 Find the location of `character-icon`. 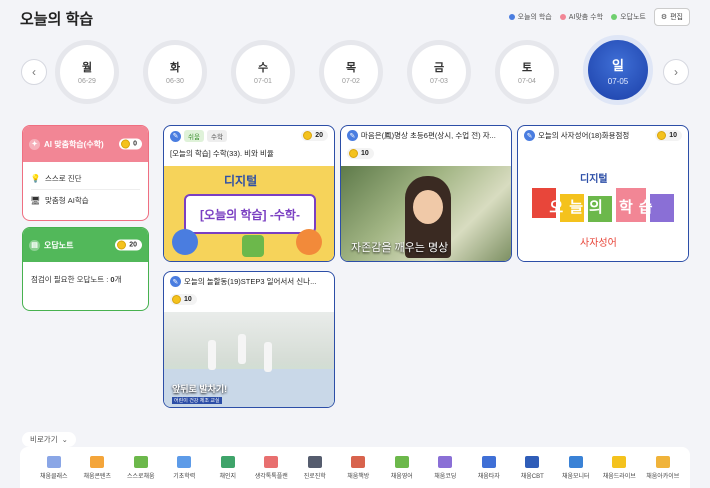

character-icon is located at coordinates (185, 242).